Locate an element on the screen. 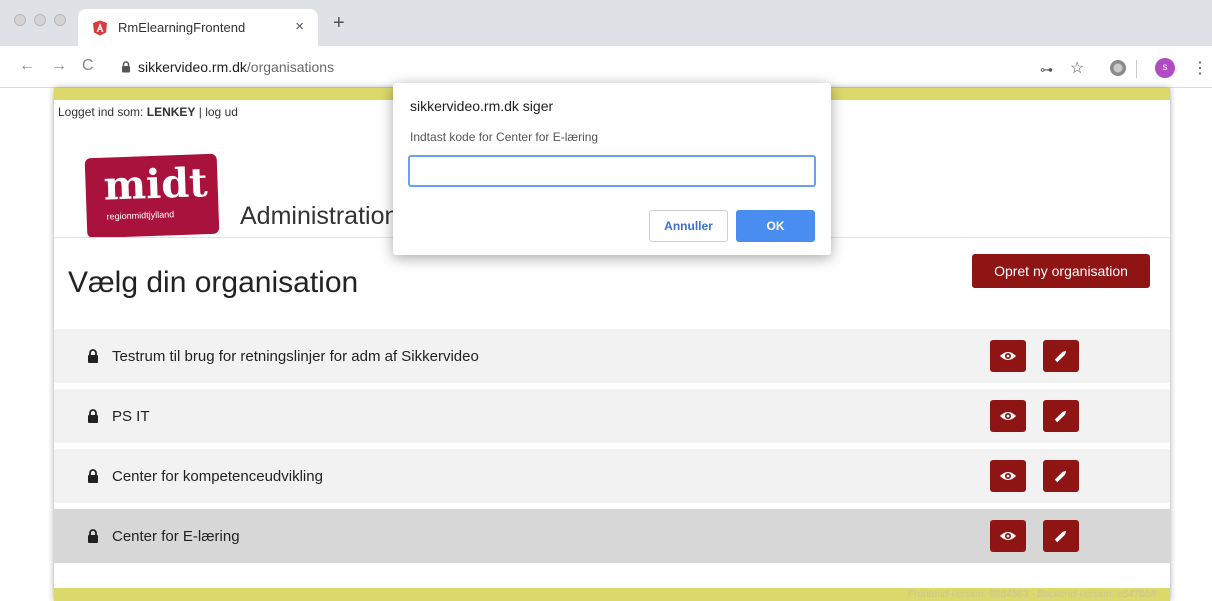 This screenshot has width=1212, height=601. reload-icon: C is located at coordinates (88, 66).